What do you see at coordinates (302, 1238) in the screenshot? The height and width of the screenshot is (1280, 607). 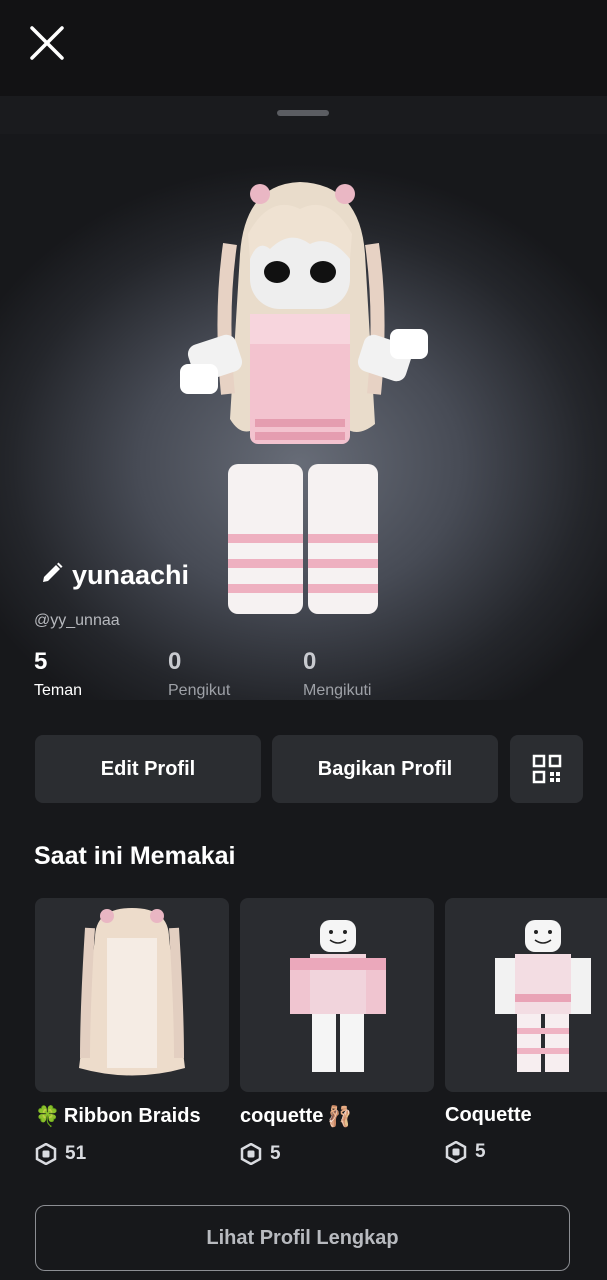 I see `view-full-profile-button: Lihat Profil Lengkap` at bounding box center [302, 1238].